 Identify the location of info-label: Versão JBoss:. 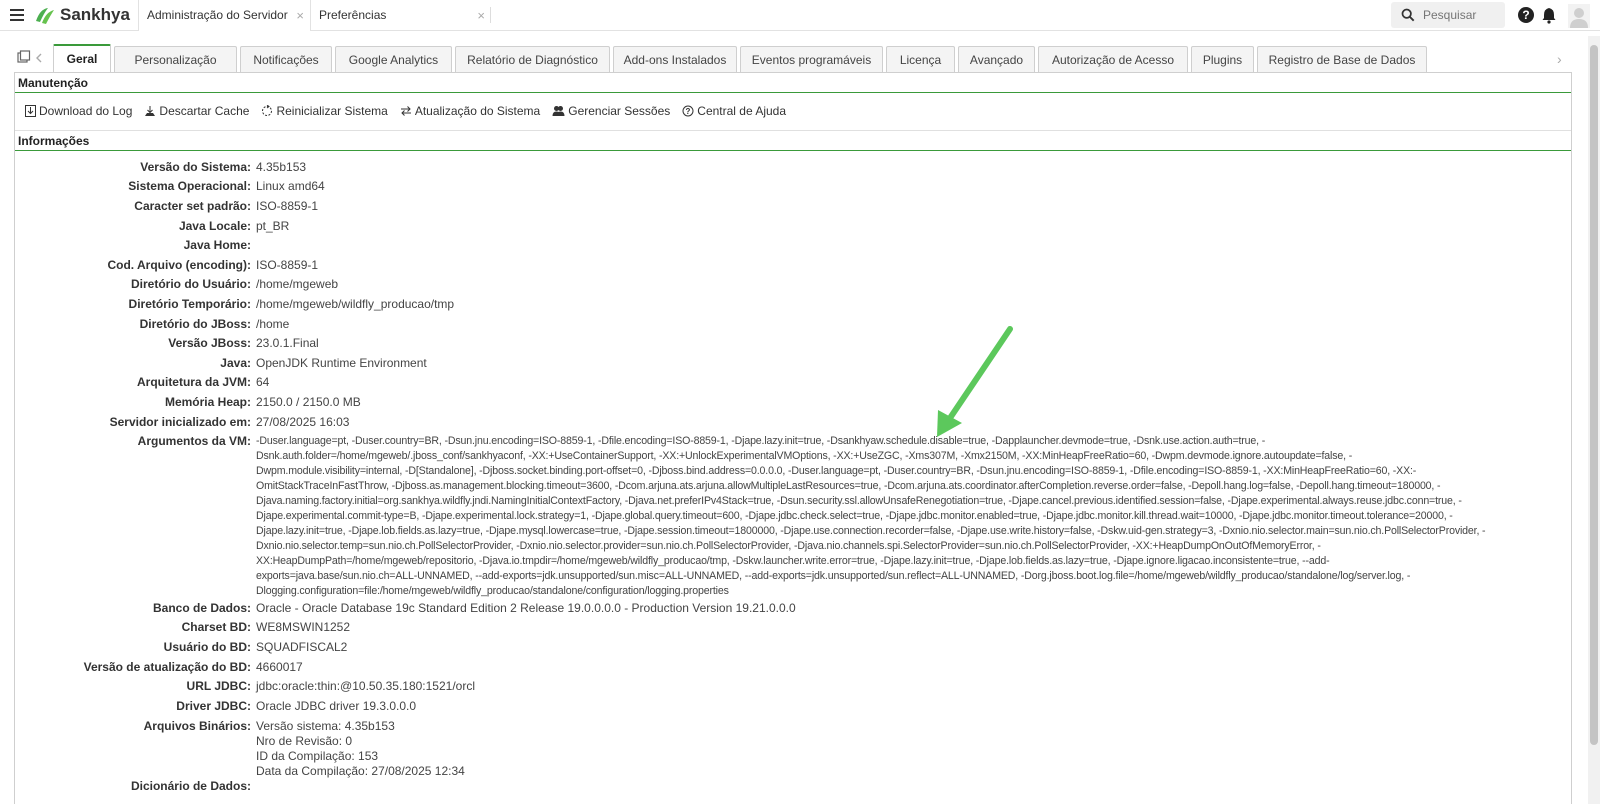
(209, 343).